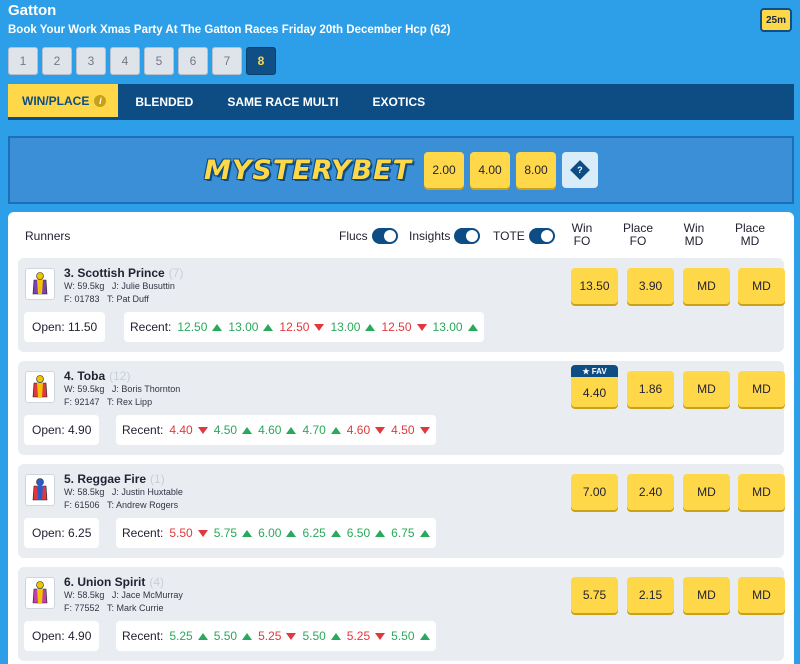  I want to click on place-fo-button: 2.40, so click(650, 492).